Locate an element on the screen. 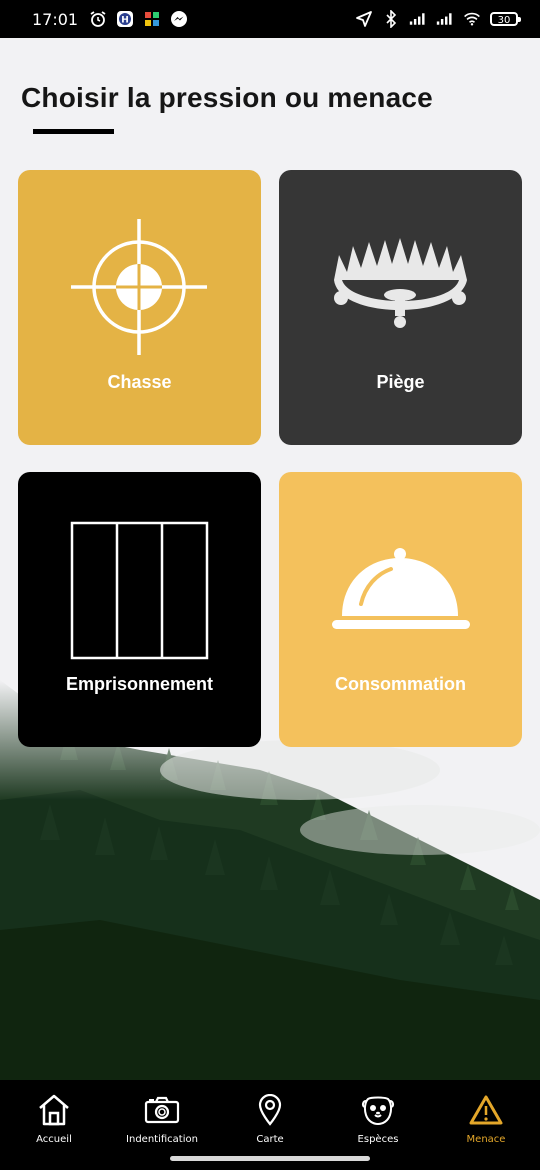 The width and height of the screenshot is (540, 1170). app-h-icon: H is located at coordinates (125, 19).